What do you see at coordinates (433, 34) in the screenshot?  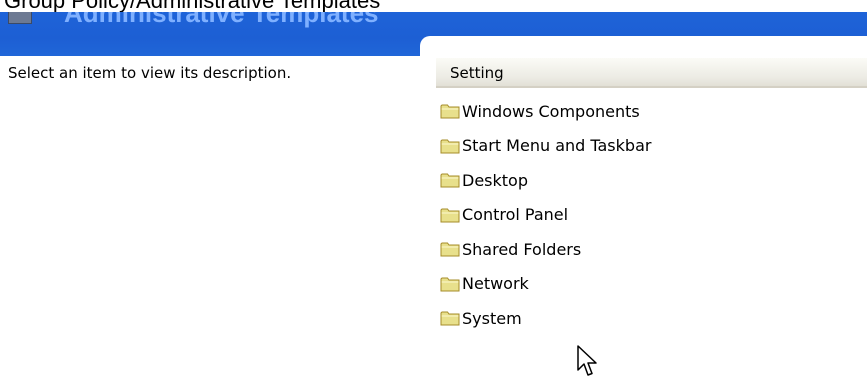 I see `header-banner: Administrative Templates` at bounding box center [433, 34].